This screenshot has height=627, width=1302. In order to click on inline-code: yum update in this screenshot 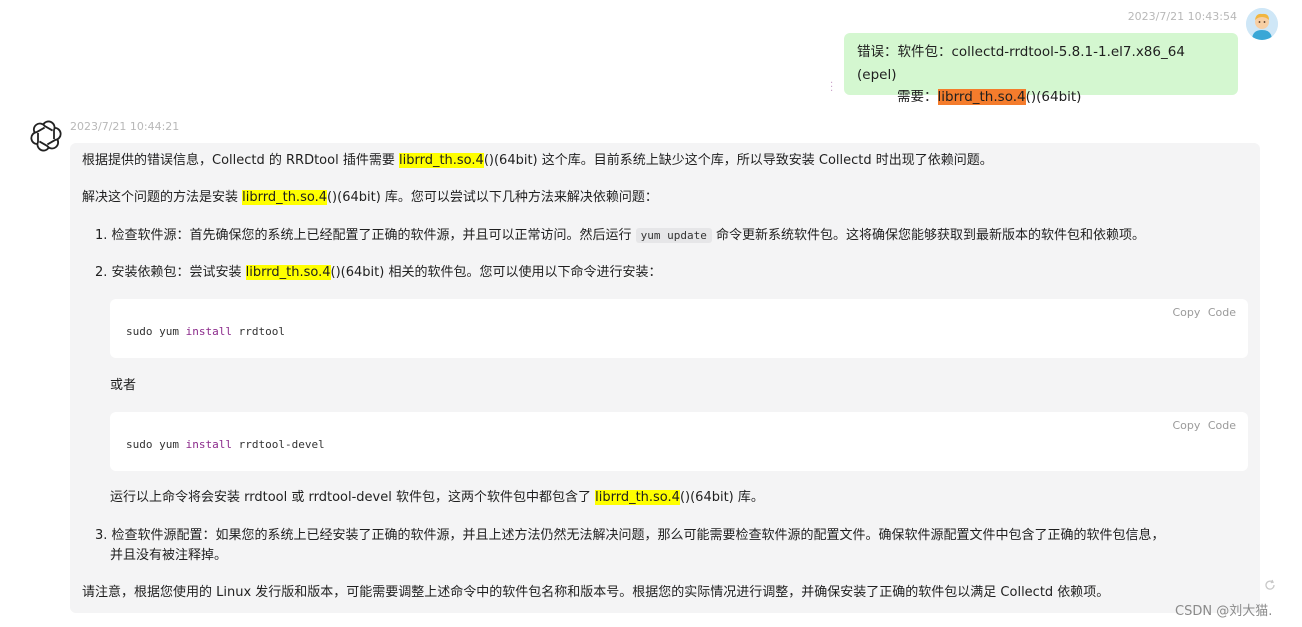, I will do `click(673, 235)`.